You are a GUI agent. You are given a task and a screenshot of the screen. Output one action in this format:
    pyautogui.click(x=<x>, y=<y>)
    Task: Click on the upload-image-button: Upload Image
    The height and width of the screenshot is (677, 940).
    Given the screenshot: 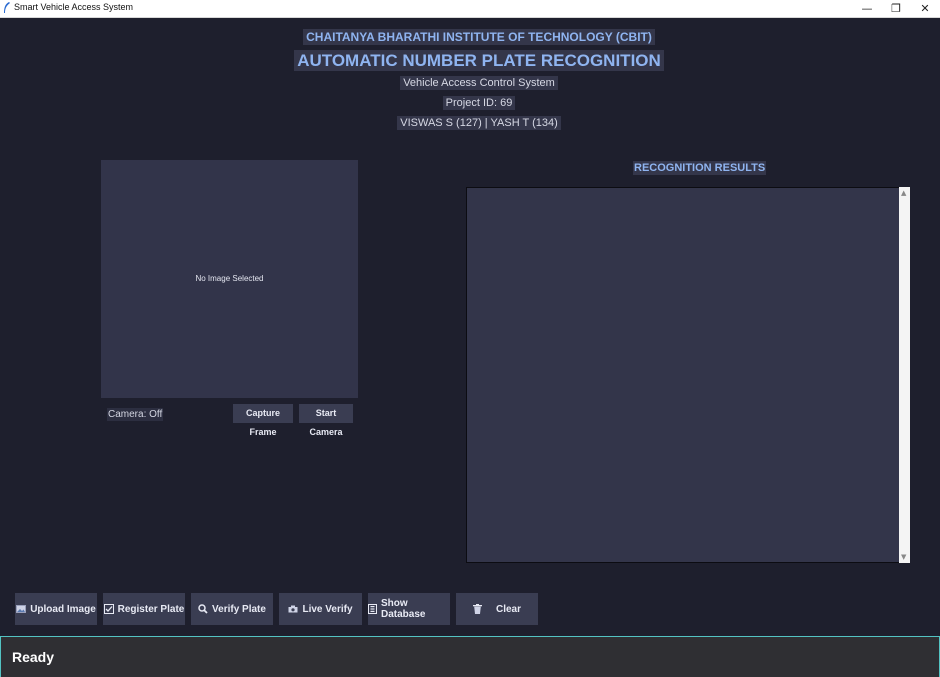 What is the action you would take?
    pyautogui.click(x=56, y=609)
    